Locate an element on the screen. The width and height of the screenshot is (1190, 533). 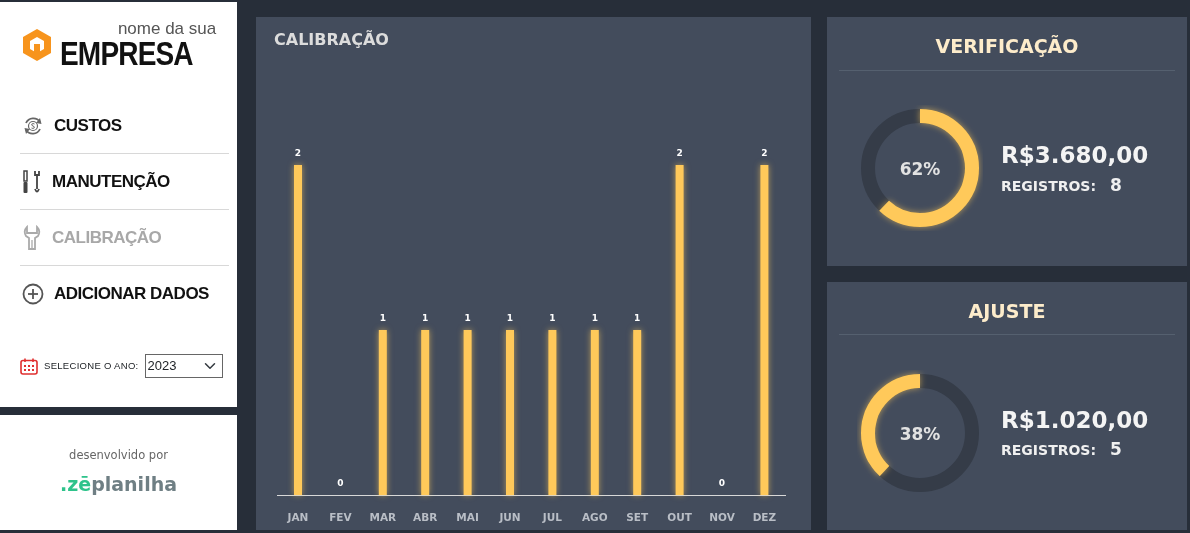
wrench-icon is located at coordinates (32, 237).